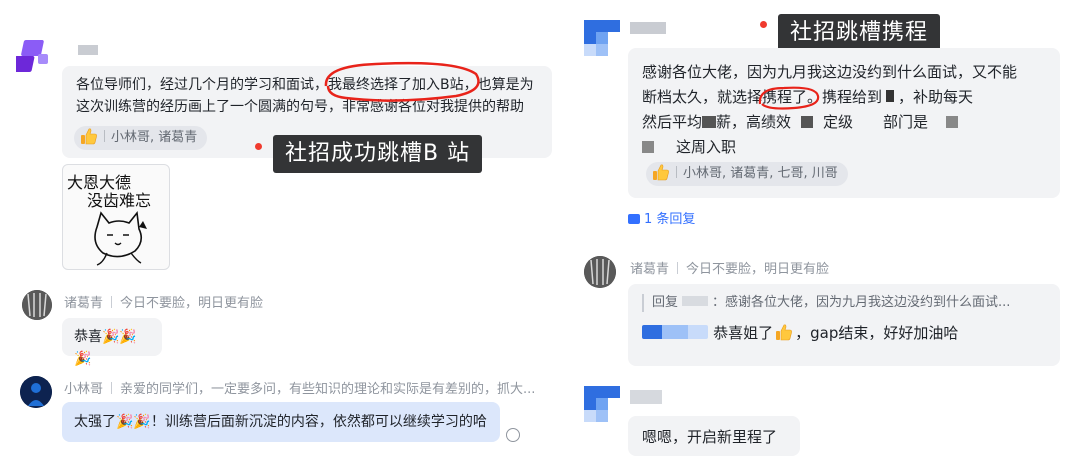  What do you see at coordinates (665, 302) in the screenshot?
I see `quote-prefix: 回复` at bounding box center [665, 302].